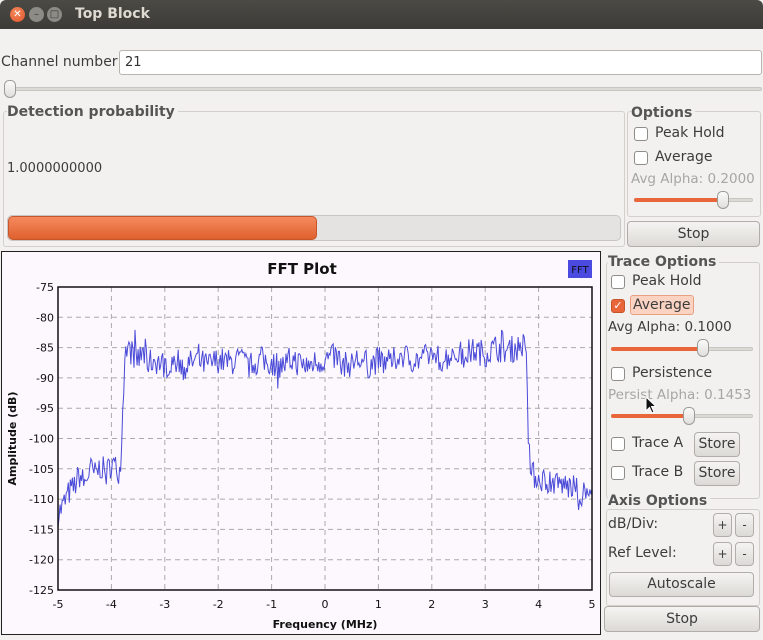 The image size is (763, 640). What do you see at coordinates (679, 200) in the screenshot?
I see `options-avg-alpha-fill` at bounding box center [679, 200].